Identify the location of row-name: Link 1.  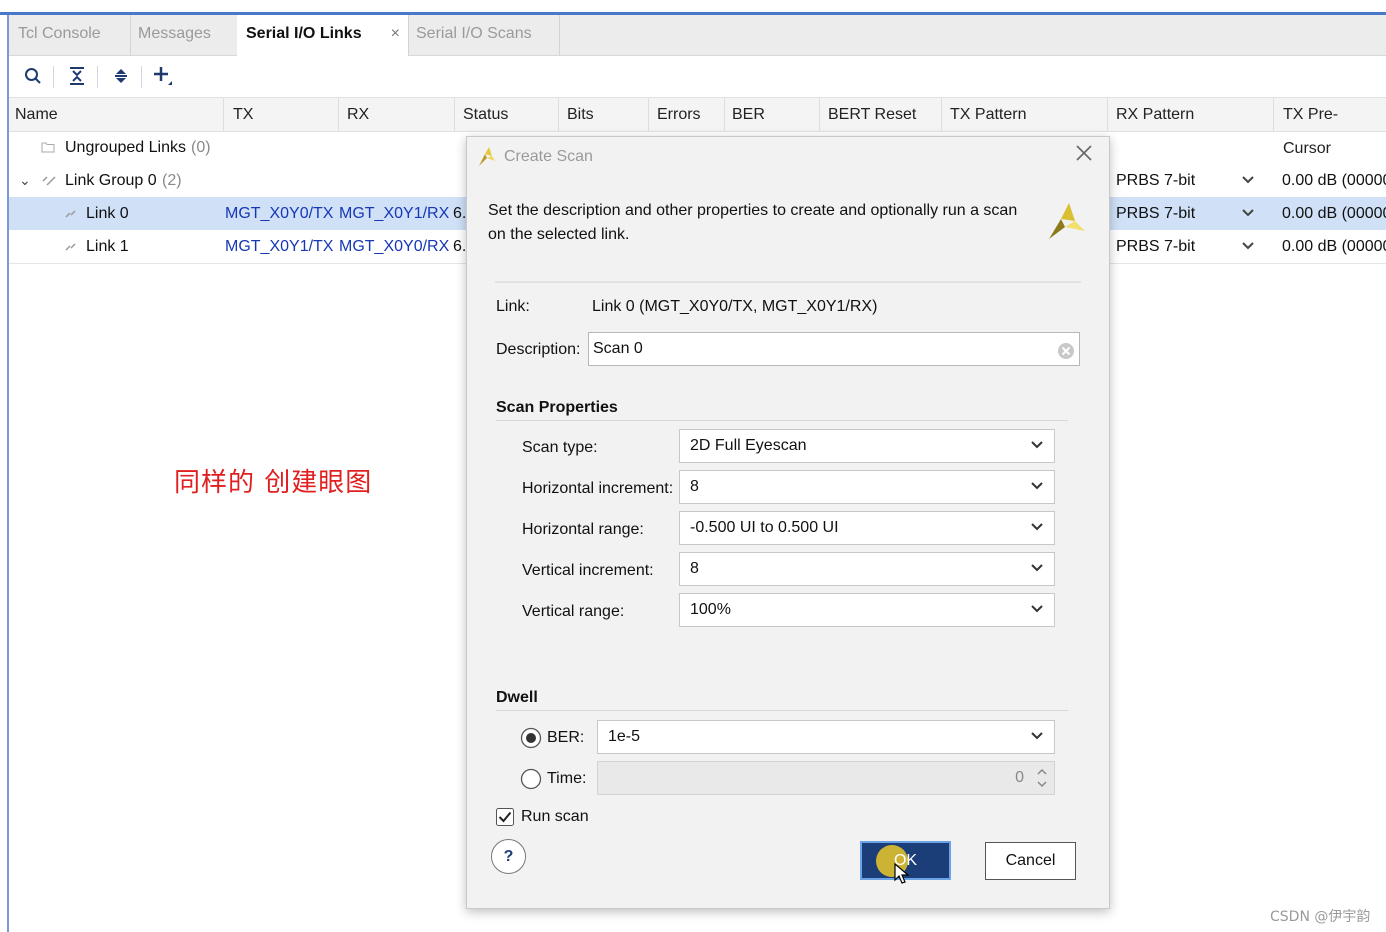
(107, 246).